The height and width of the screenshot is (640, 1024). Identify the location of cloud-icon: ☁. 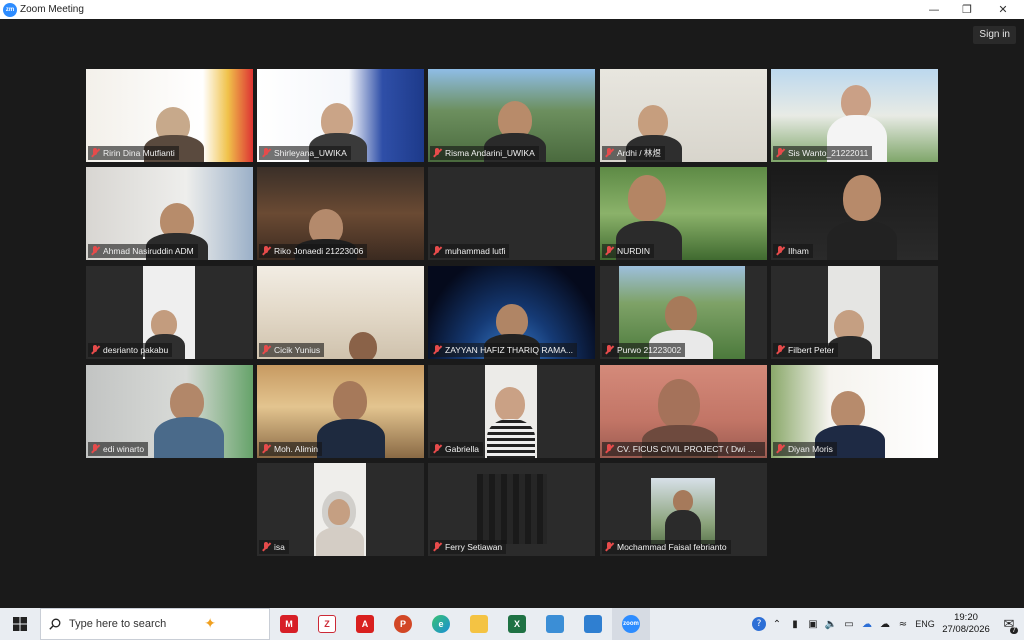
(867, 624).